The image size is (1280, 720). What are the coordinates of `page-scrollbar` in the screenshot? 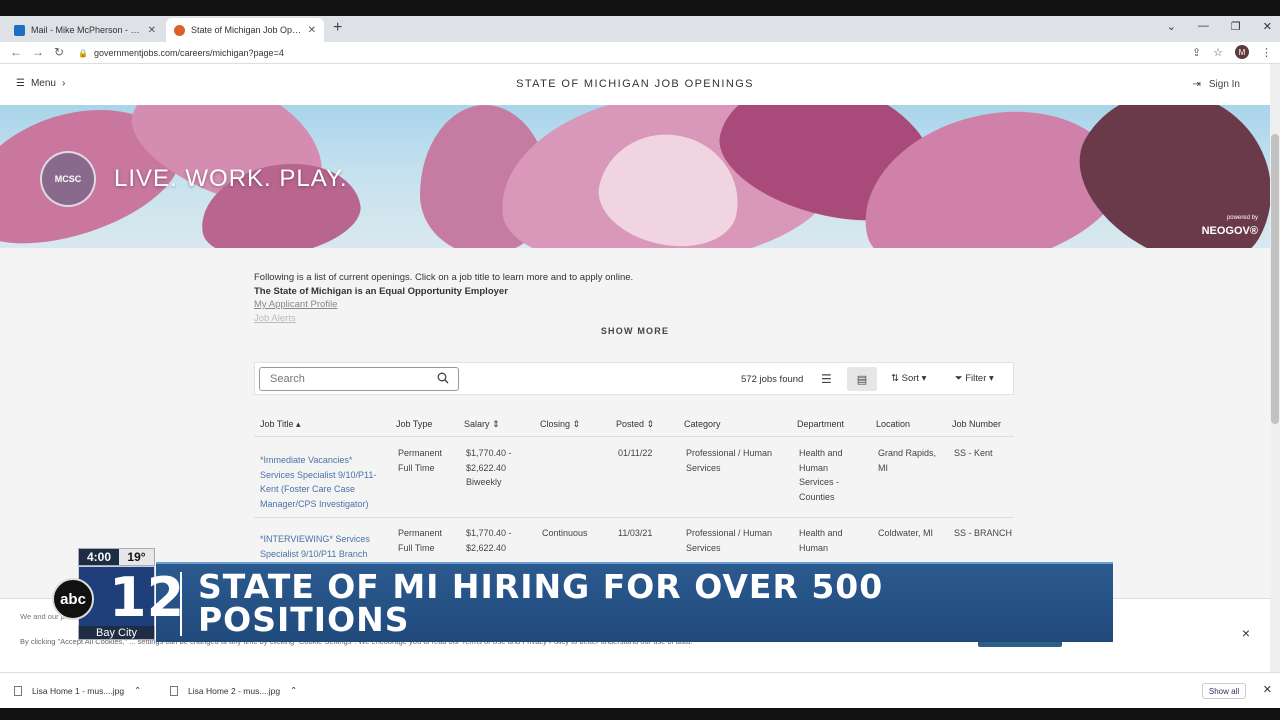 It's located at (1275, 368).